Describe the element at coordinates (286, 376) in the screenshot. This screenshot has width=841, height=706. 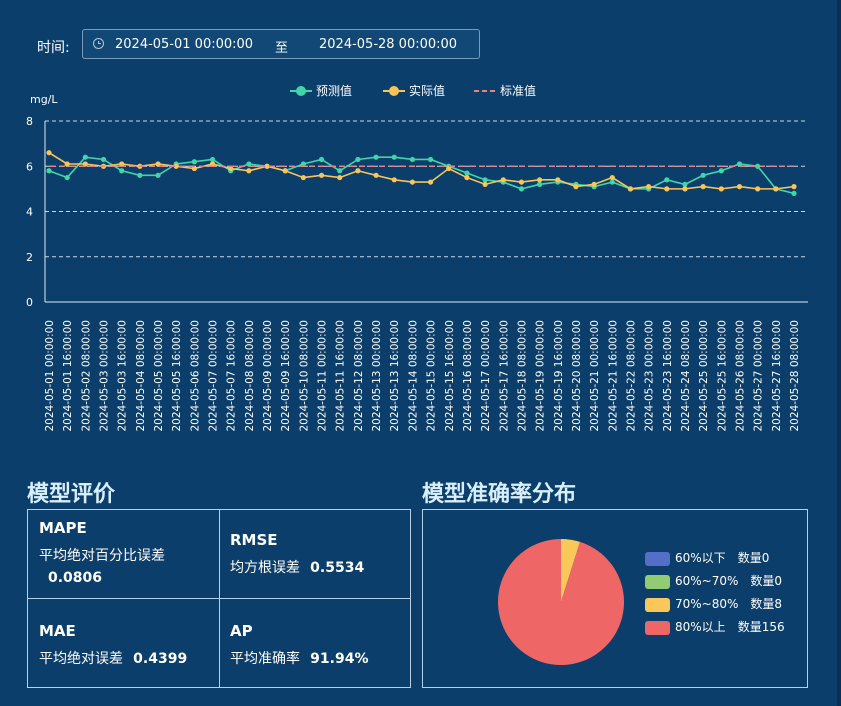
I see `x-tick-label: 2024-05-09 16:00:00` at that location.